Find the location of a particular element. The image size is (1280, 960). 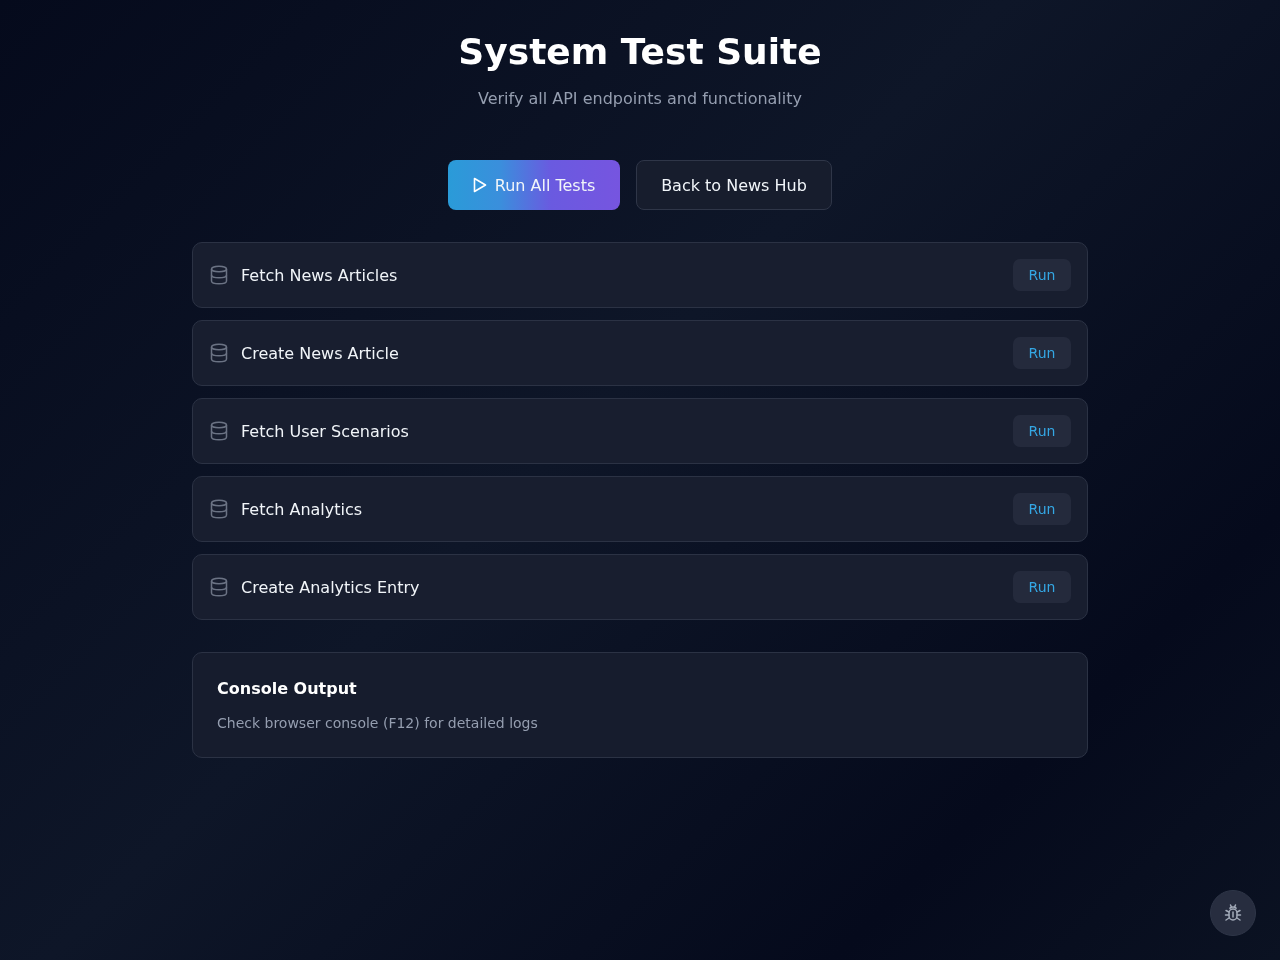

test-name: Fetch Analytics is located at coordinates (302, 509).